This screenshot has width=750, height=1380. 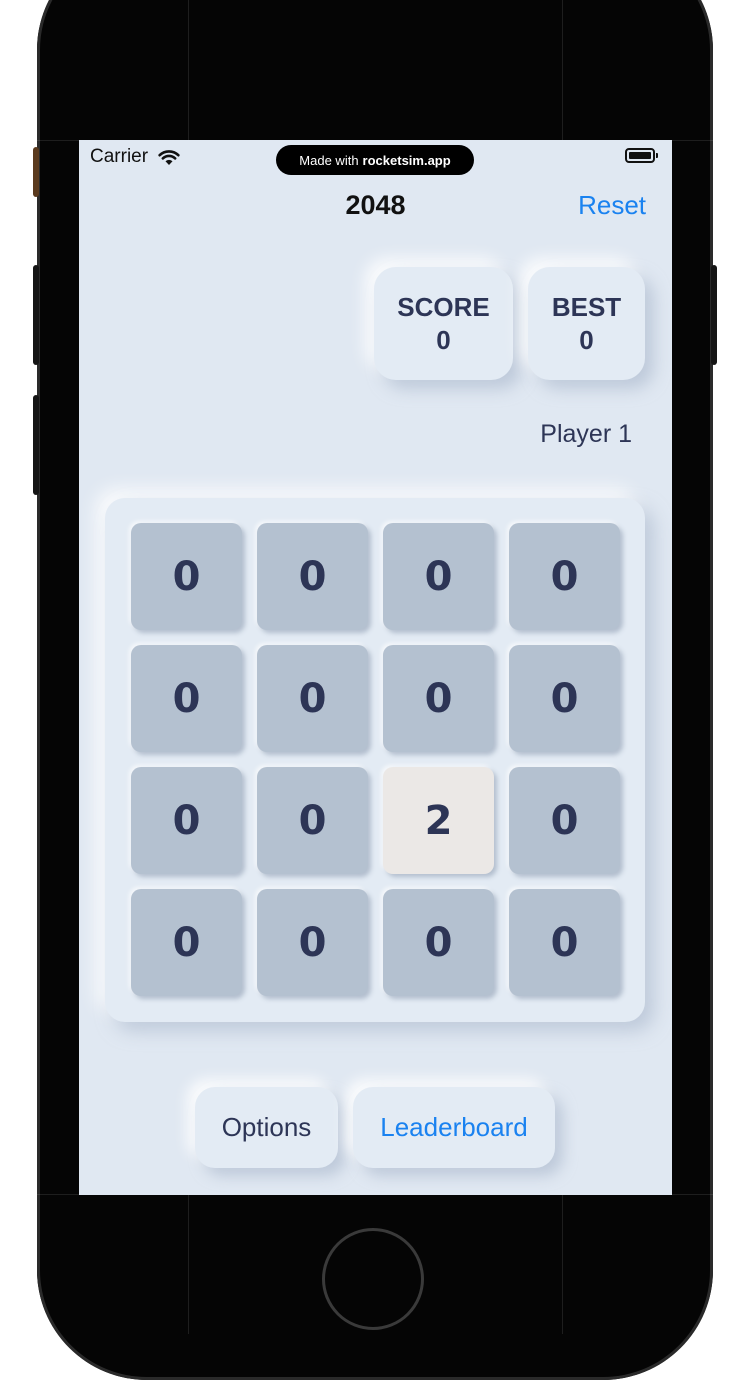 I want to click on volume-up-button, so click(x=36, y=315).